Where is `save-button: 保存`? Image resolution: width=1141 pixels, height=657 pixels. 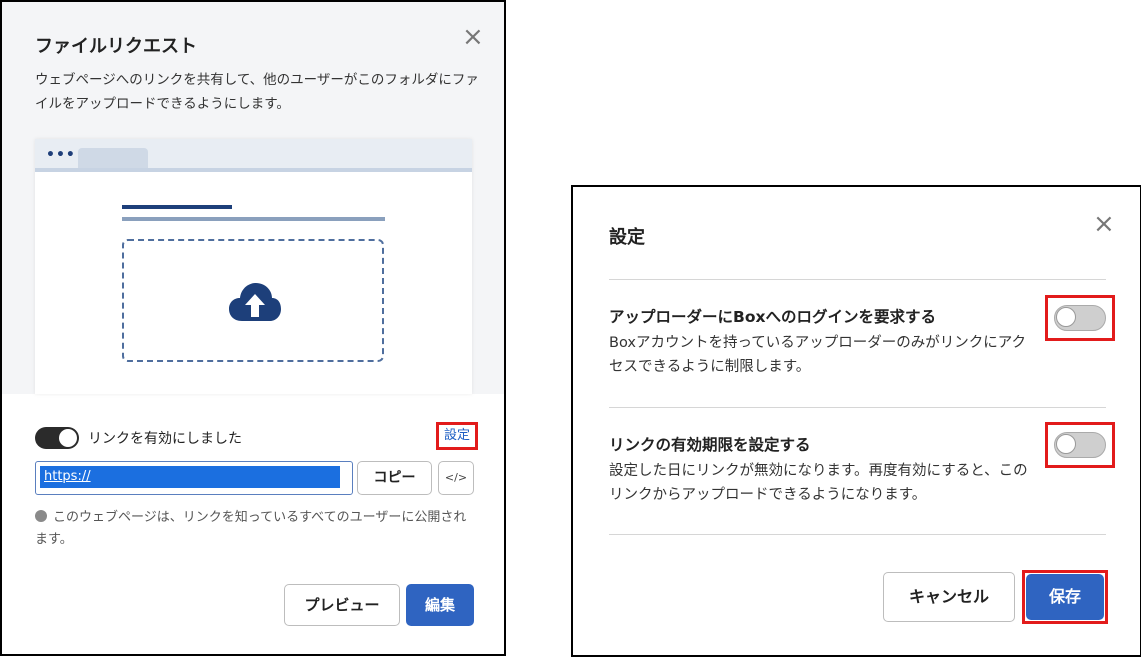
save-button: 保存 is located at coordinates (1065, 597).